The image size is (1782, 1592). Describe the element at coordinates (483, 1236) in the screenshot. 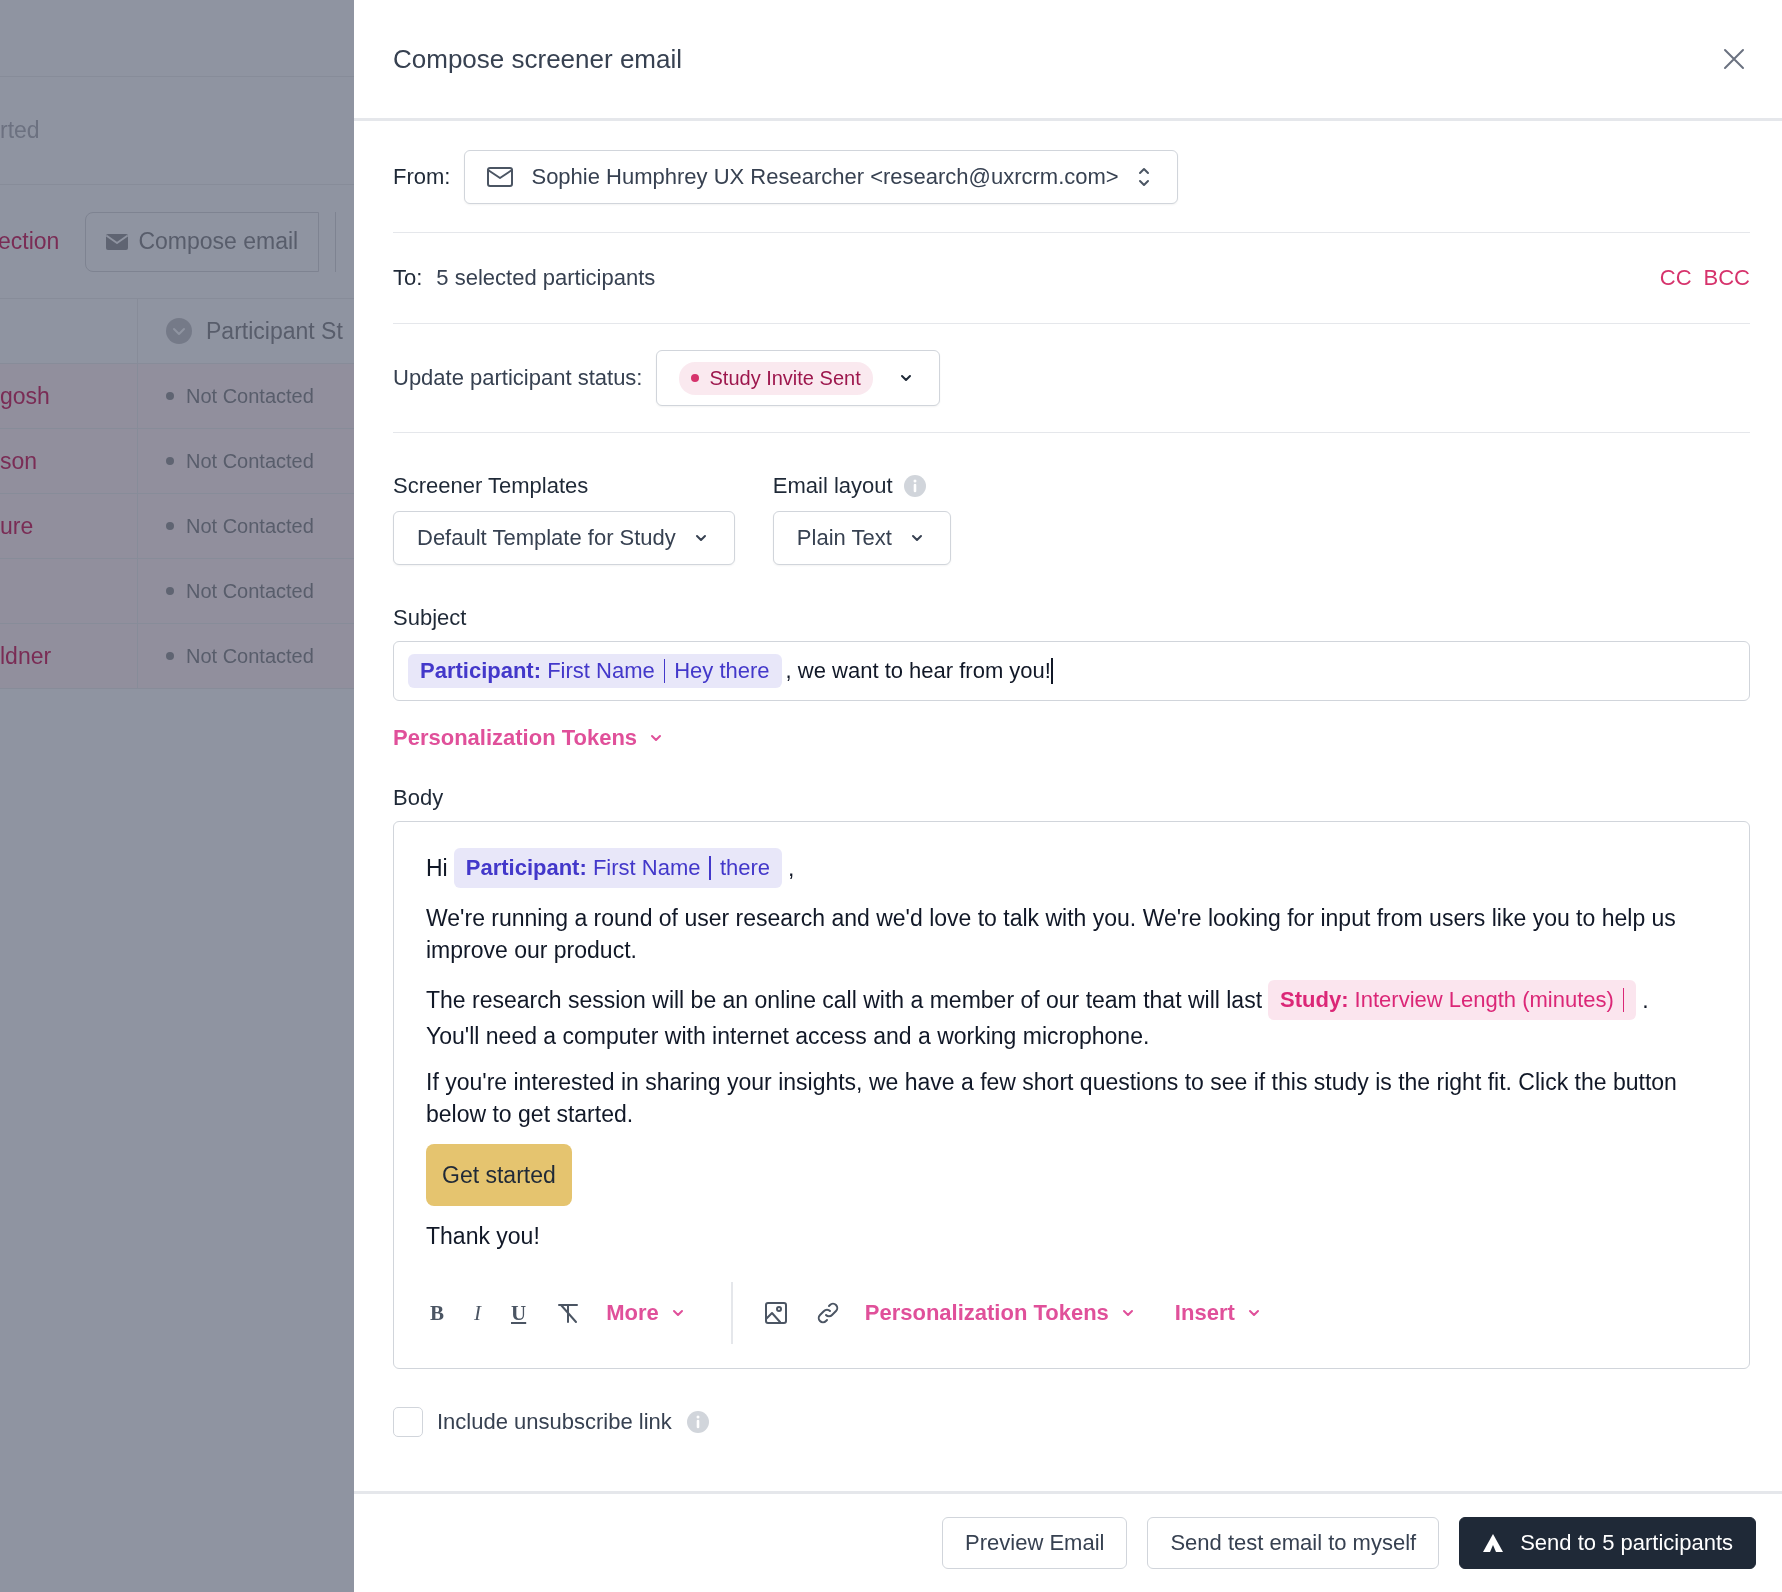

I see `body-text: Thank you!` at that location.